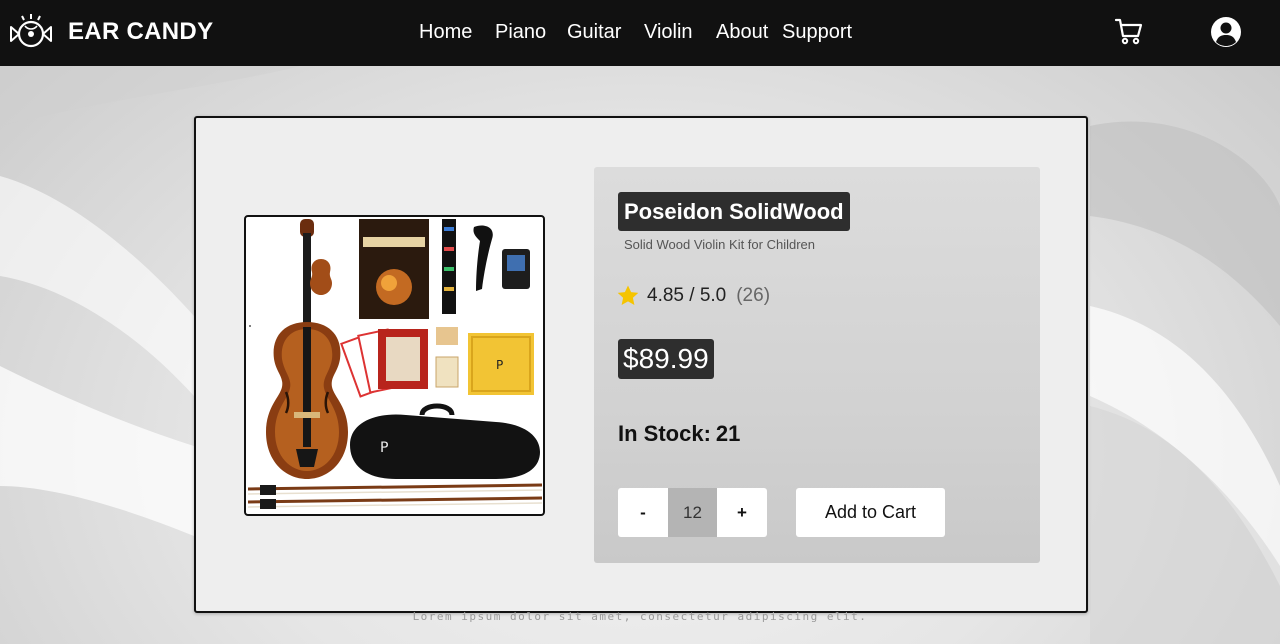 The image size is (1280, 644). I want to click on quantity-decrease-button: -, so click(643, 512).